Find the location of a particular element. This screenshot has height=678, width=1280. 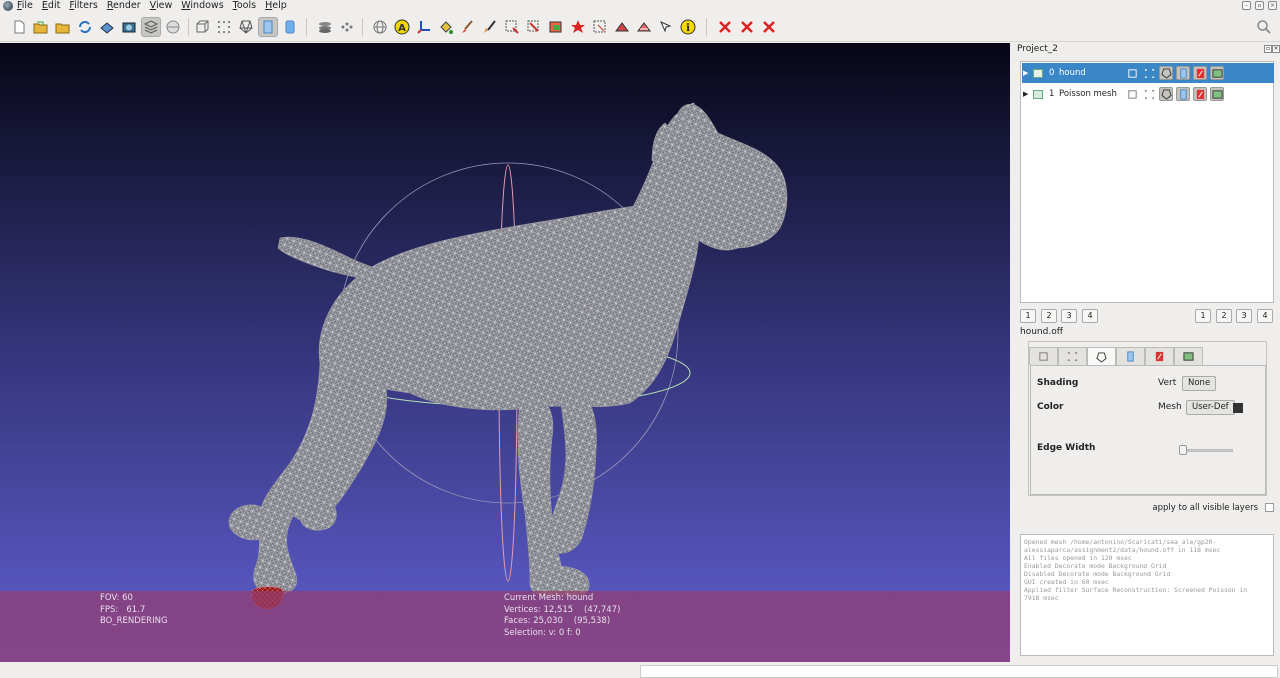

menu-view: View is located at coordinates (161, 6).